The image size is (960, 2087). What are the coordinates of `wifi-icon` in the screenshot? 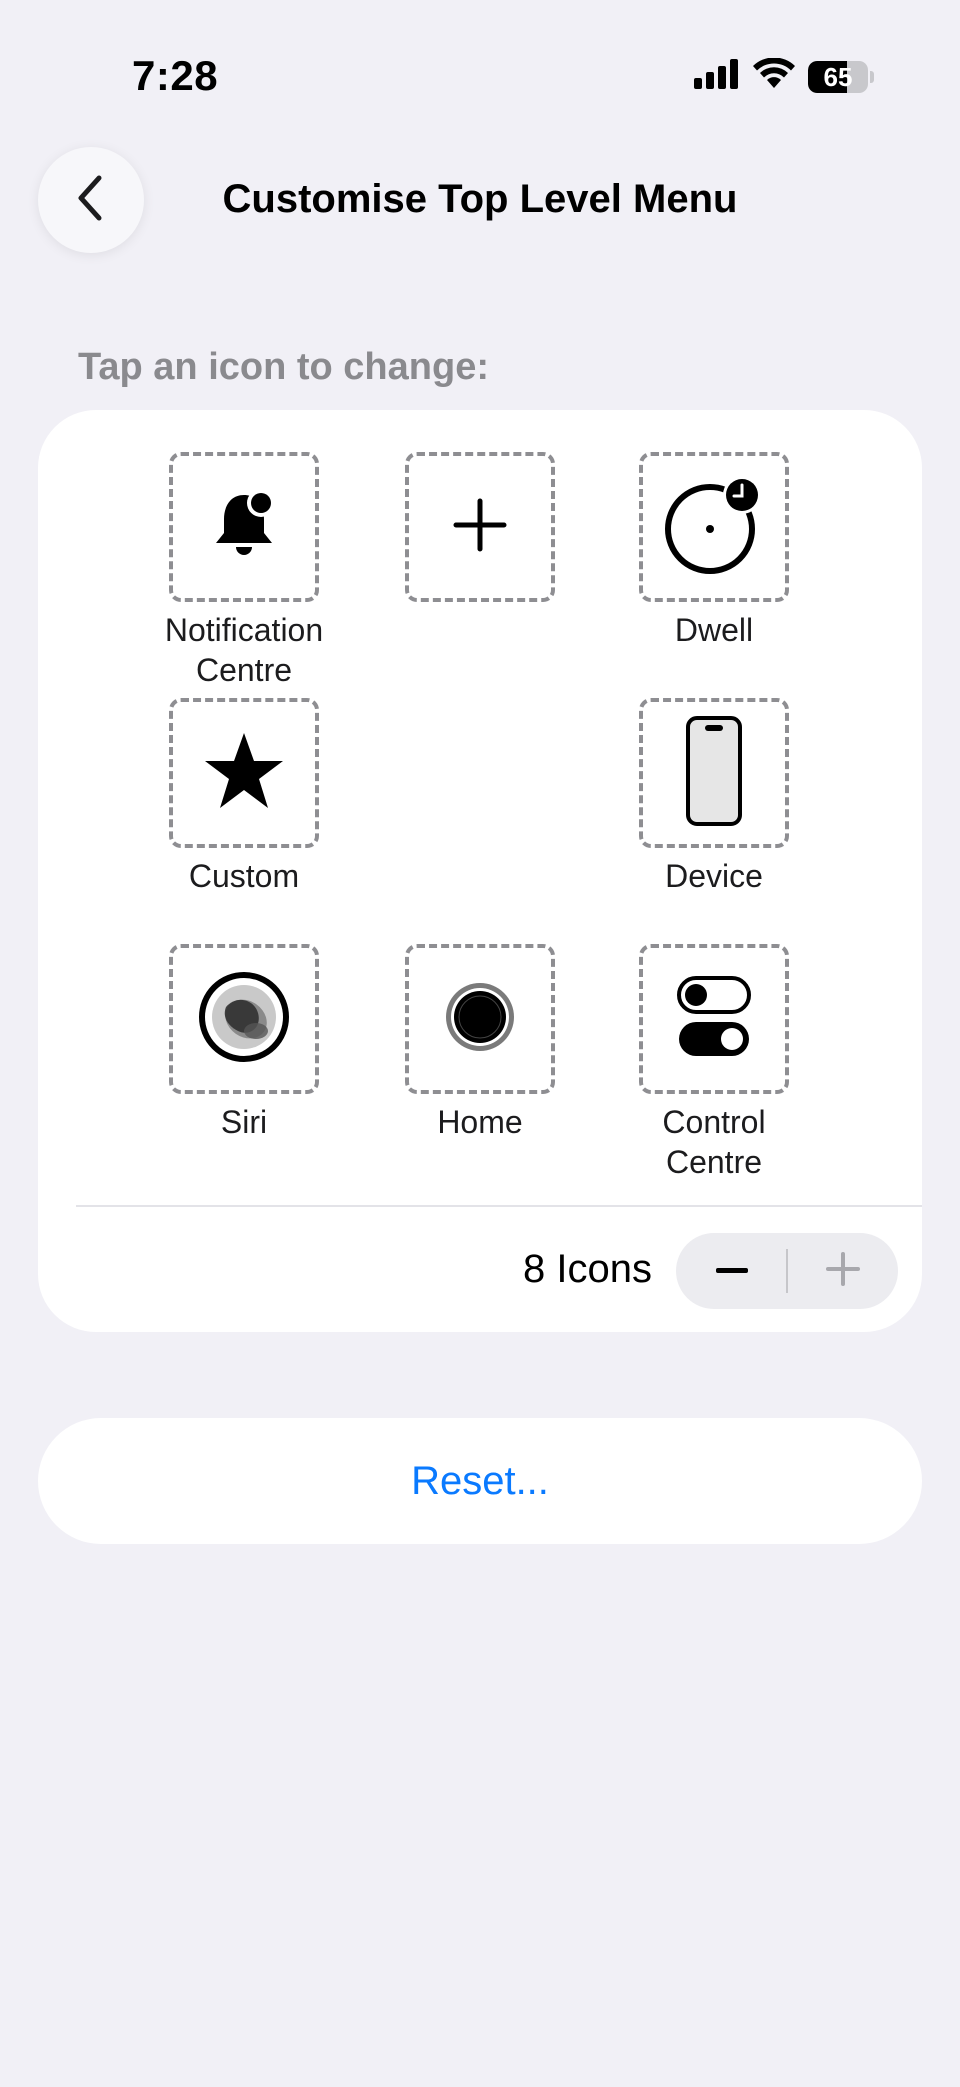 It's located at (774, 76).